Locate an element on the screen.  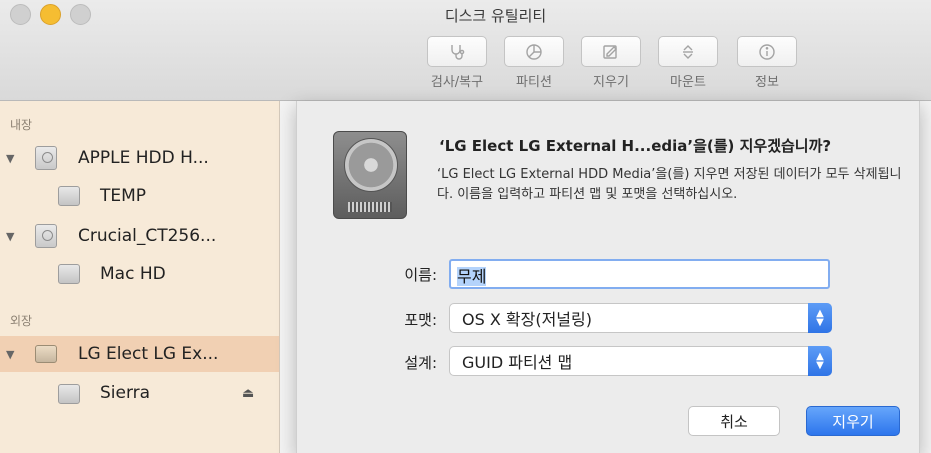
hard-disk-icon is located at coordinates (370, 175).